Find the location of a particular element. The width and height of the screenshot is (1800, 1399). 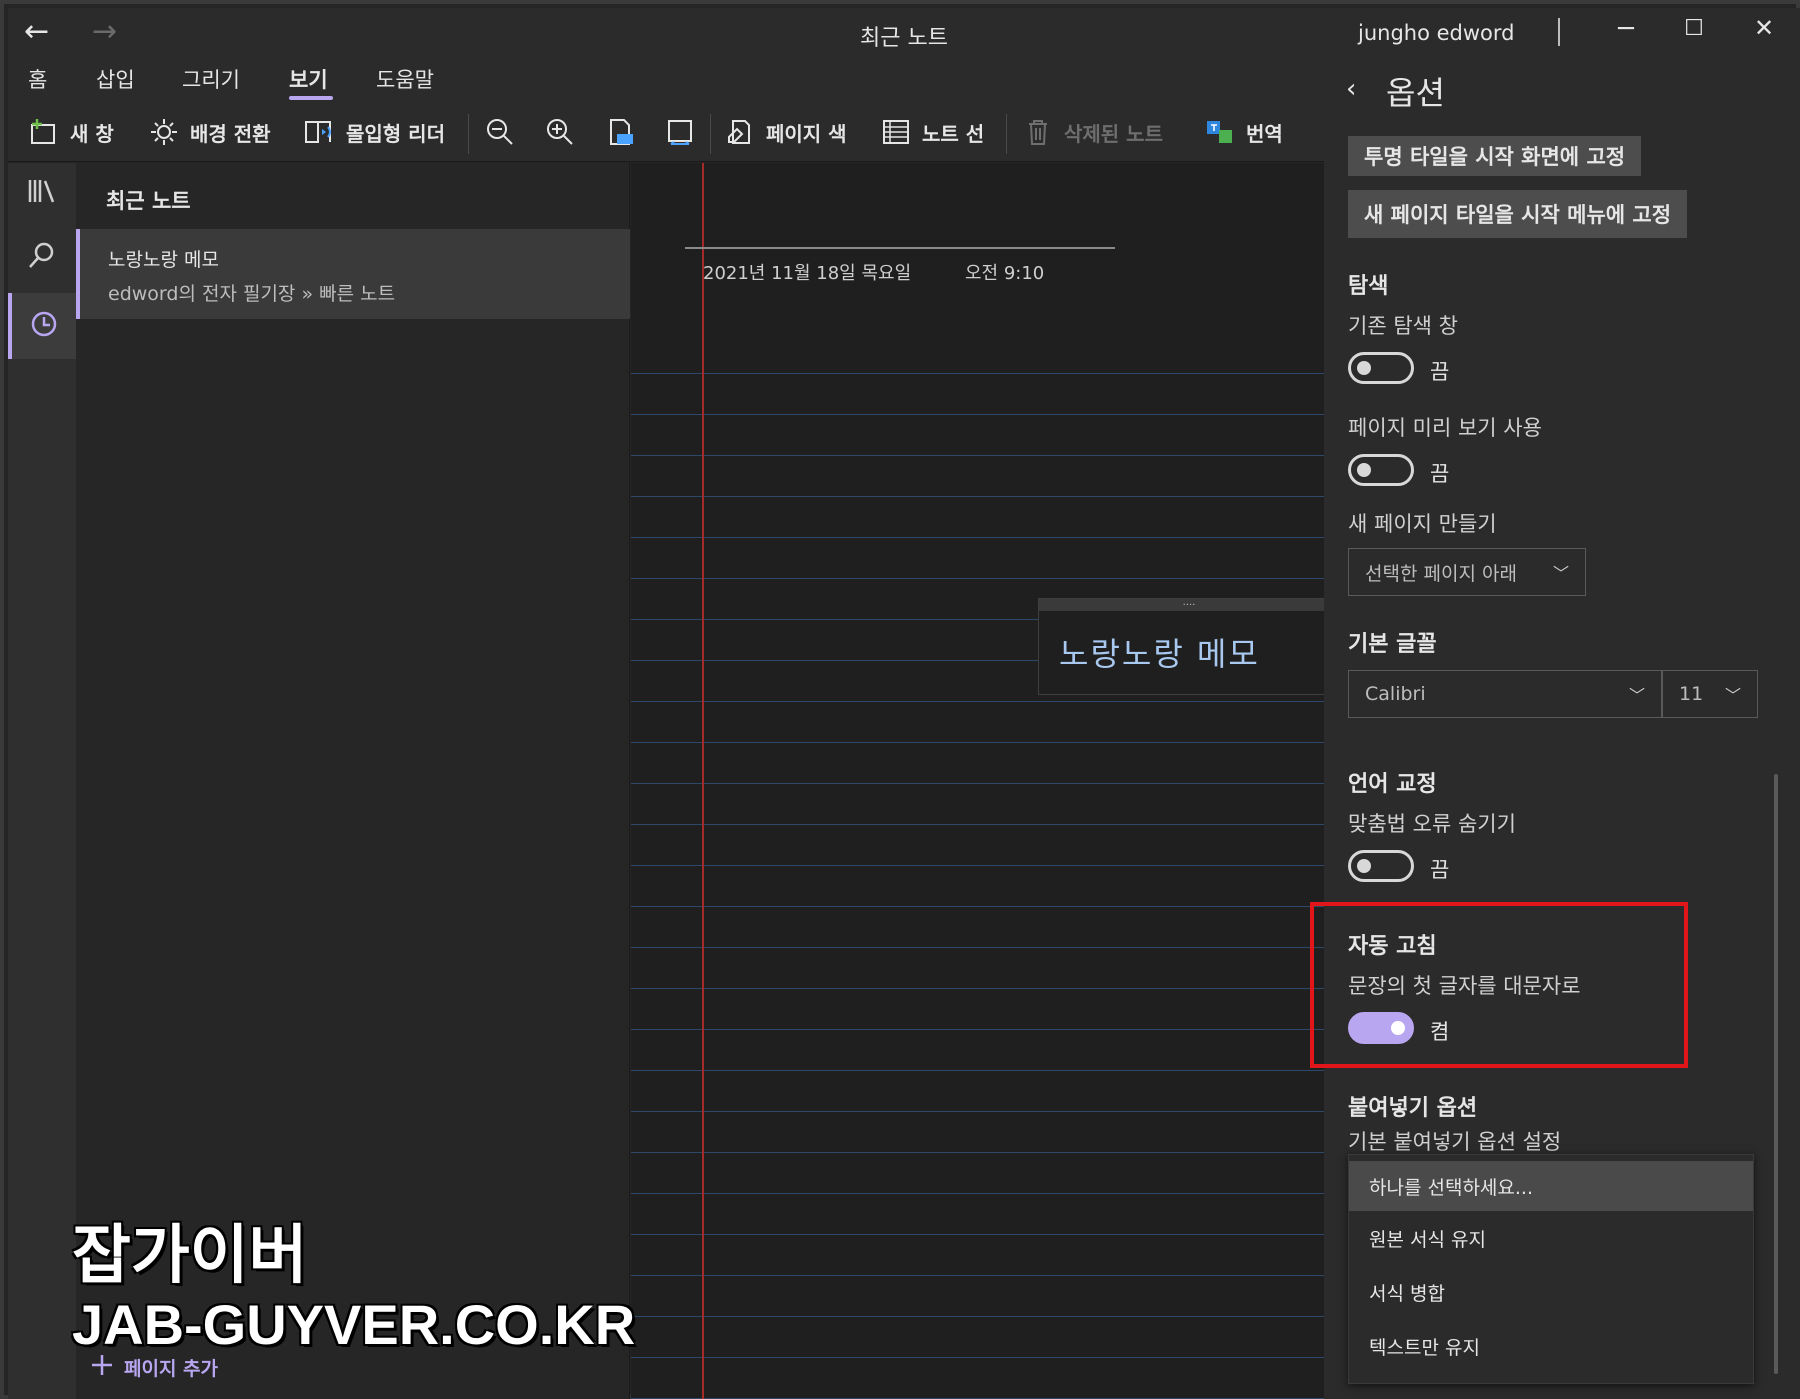

options-back-button: ‹ is located at coordinates (1351, 89).